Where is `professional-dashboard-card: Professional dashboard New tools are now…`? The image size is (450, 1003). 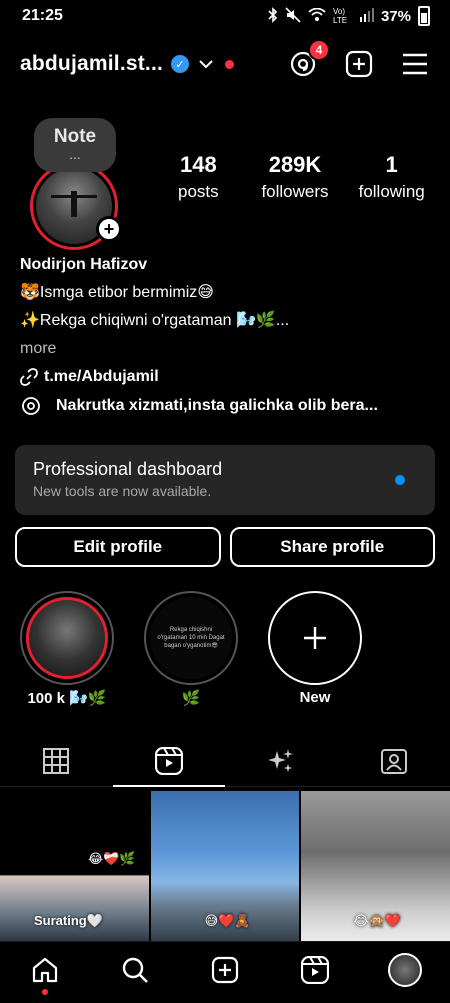 professional-dashboard-card: Professional dashboard New tools are now… is located at coordinates (225, 480).